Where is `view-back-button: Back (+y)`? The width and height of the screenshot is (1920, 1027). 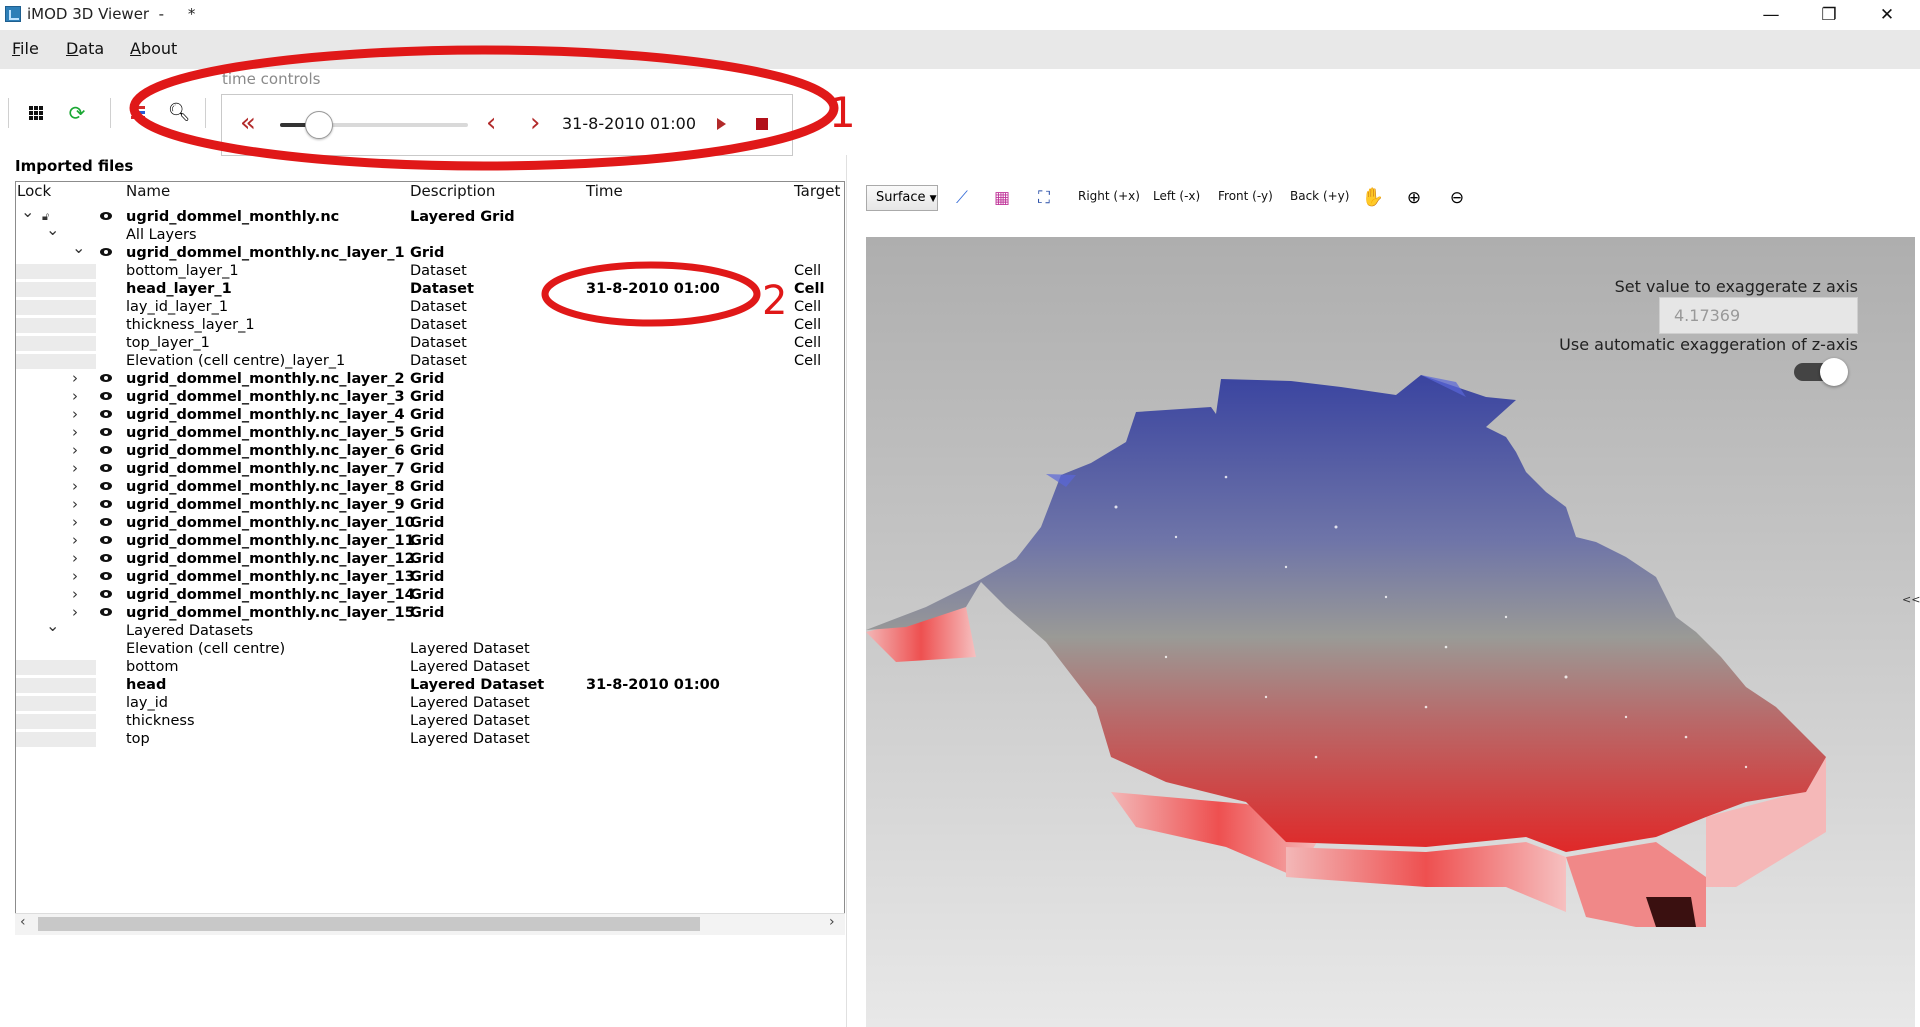
view-back-button: Back (+y) is located at coordinates (1319, 196).